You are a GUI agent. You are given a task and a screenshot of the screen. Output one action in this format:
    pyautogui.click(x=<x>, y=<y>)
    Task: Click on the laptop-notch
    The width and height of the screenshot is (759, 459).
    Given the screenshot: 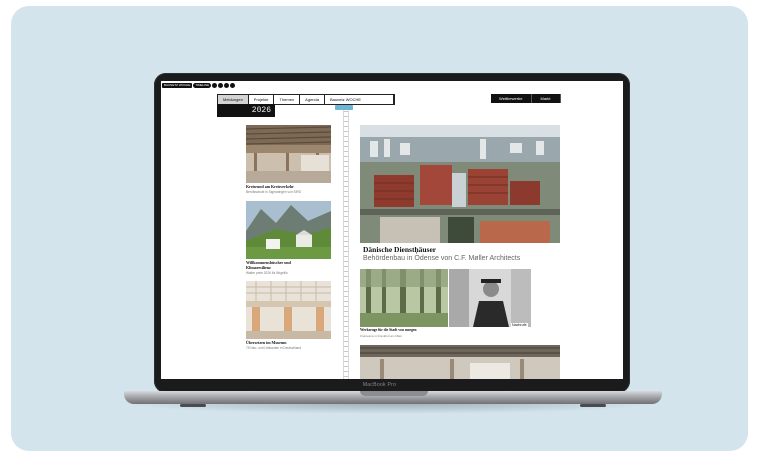 What is the action you would take?
    pyautogui.click(x=394, y=393)
    